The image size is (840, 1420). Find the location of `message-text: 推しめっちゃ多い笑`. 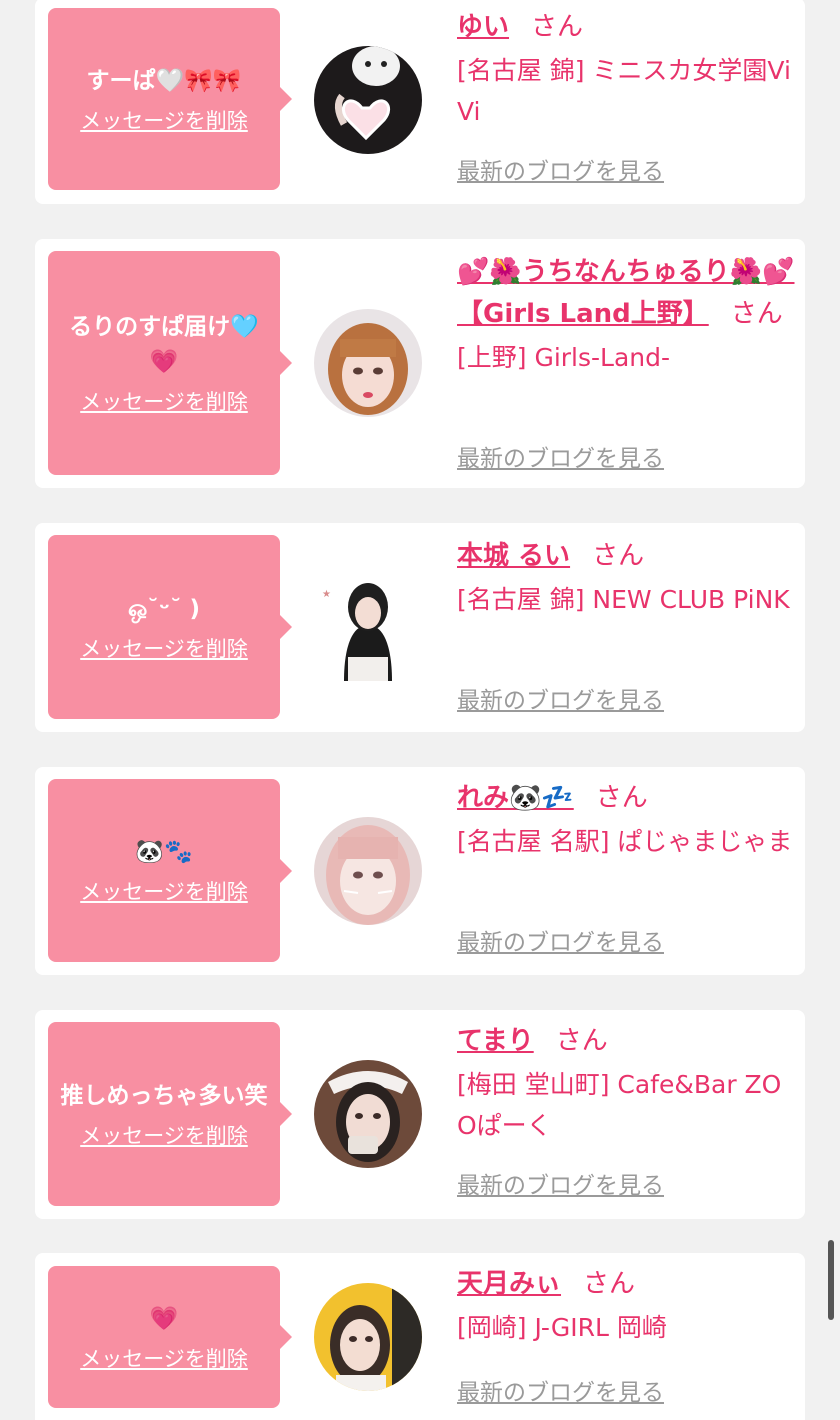

message-text: 推しめっちゃ多い笑 is located at coordinates (164, 1095).